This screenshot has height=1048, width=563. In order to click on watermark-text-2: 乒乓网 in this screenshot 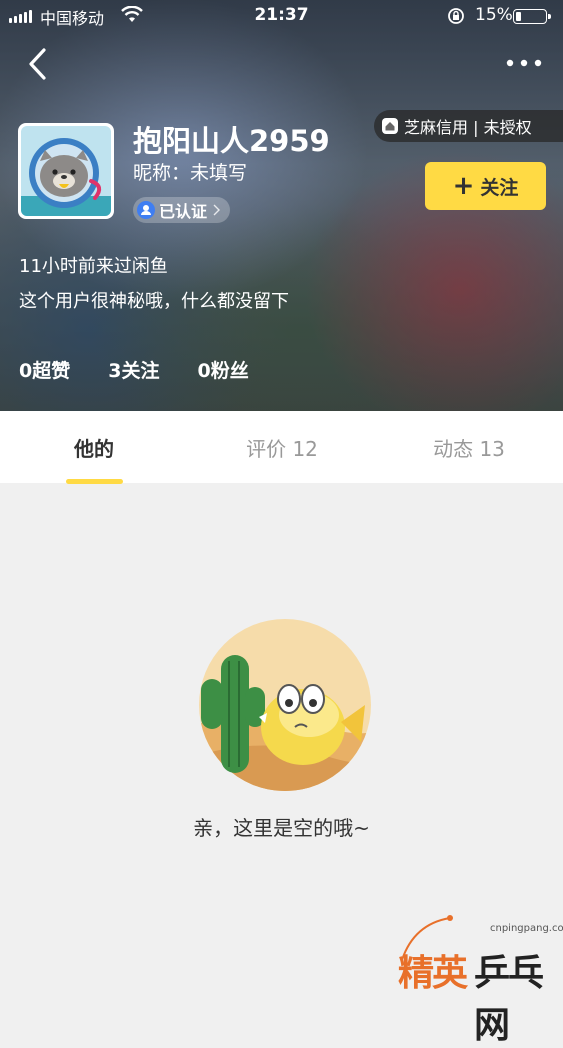, I will do `click(509, 999)`.